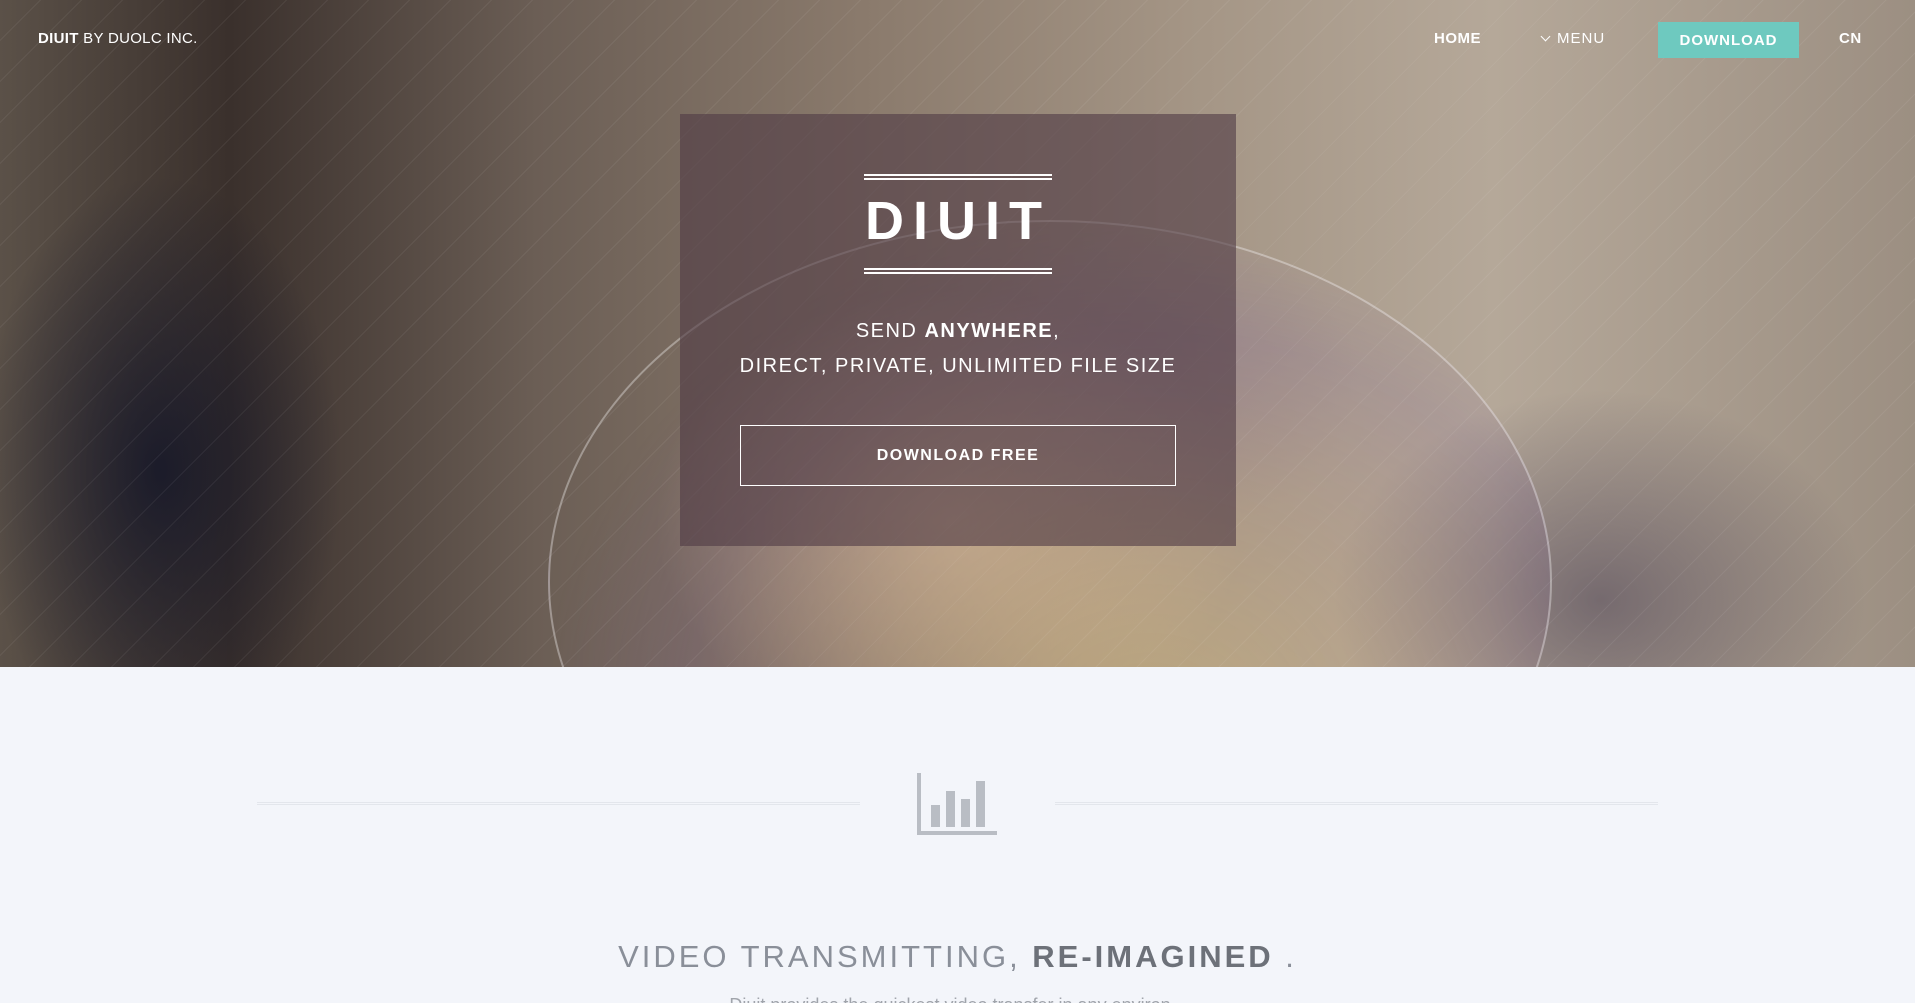 This screenshot has height=1003, width=1915. Describe the element at coordinates (1545, 36) in the screenshot. I see `chevron-down-icon` at that location.